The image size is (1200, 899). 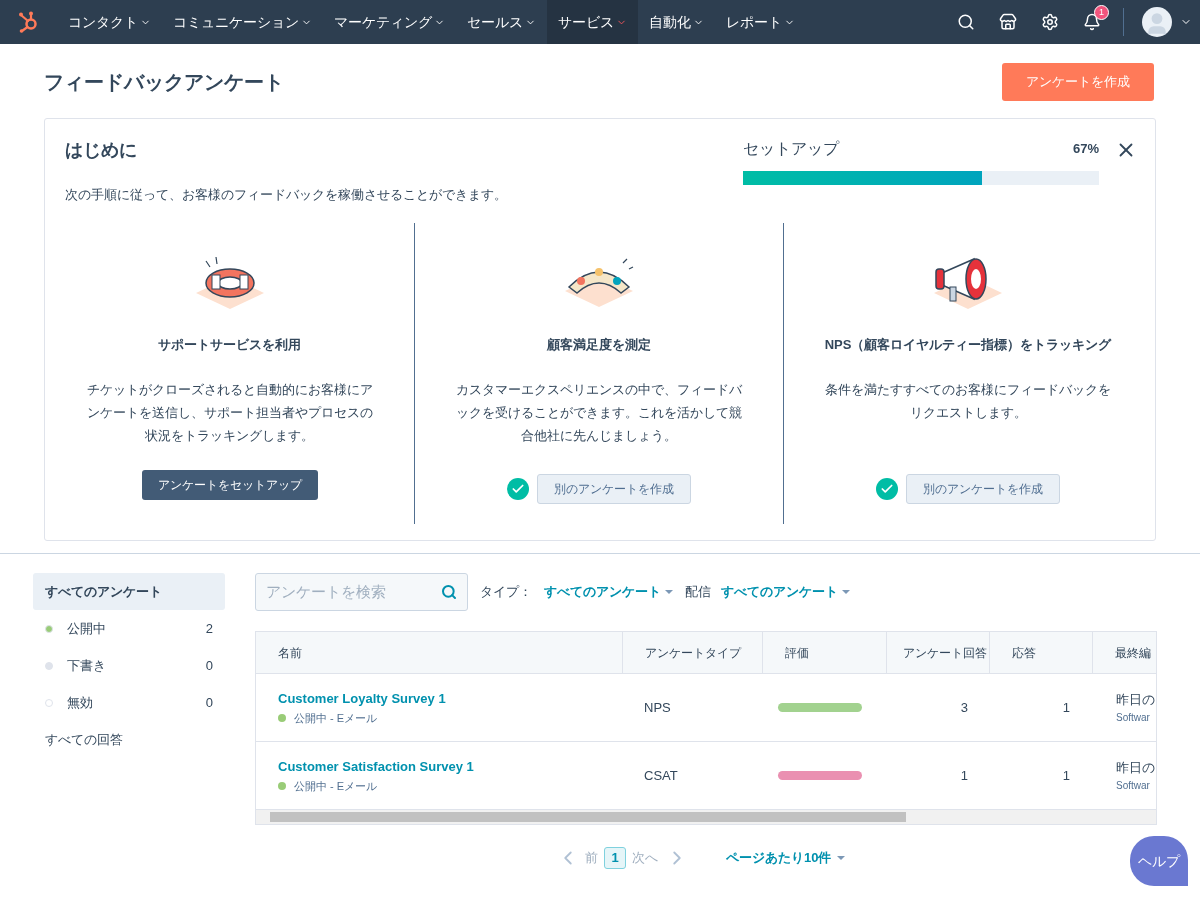 What do you see at coordinates (608, 592) in the screenshot?
I see `type-filter-dropdown: すべてのアンケート` at bounding box center [608, 592].